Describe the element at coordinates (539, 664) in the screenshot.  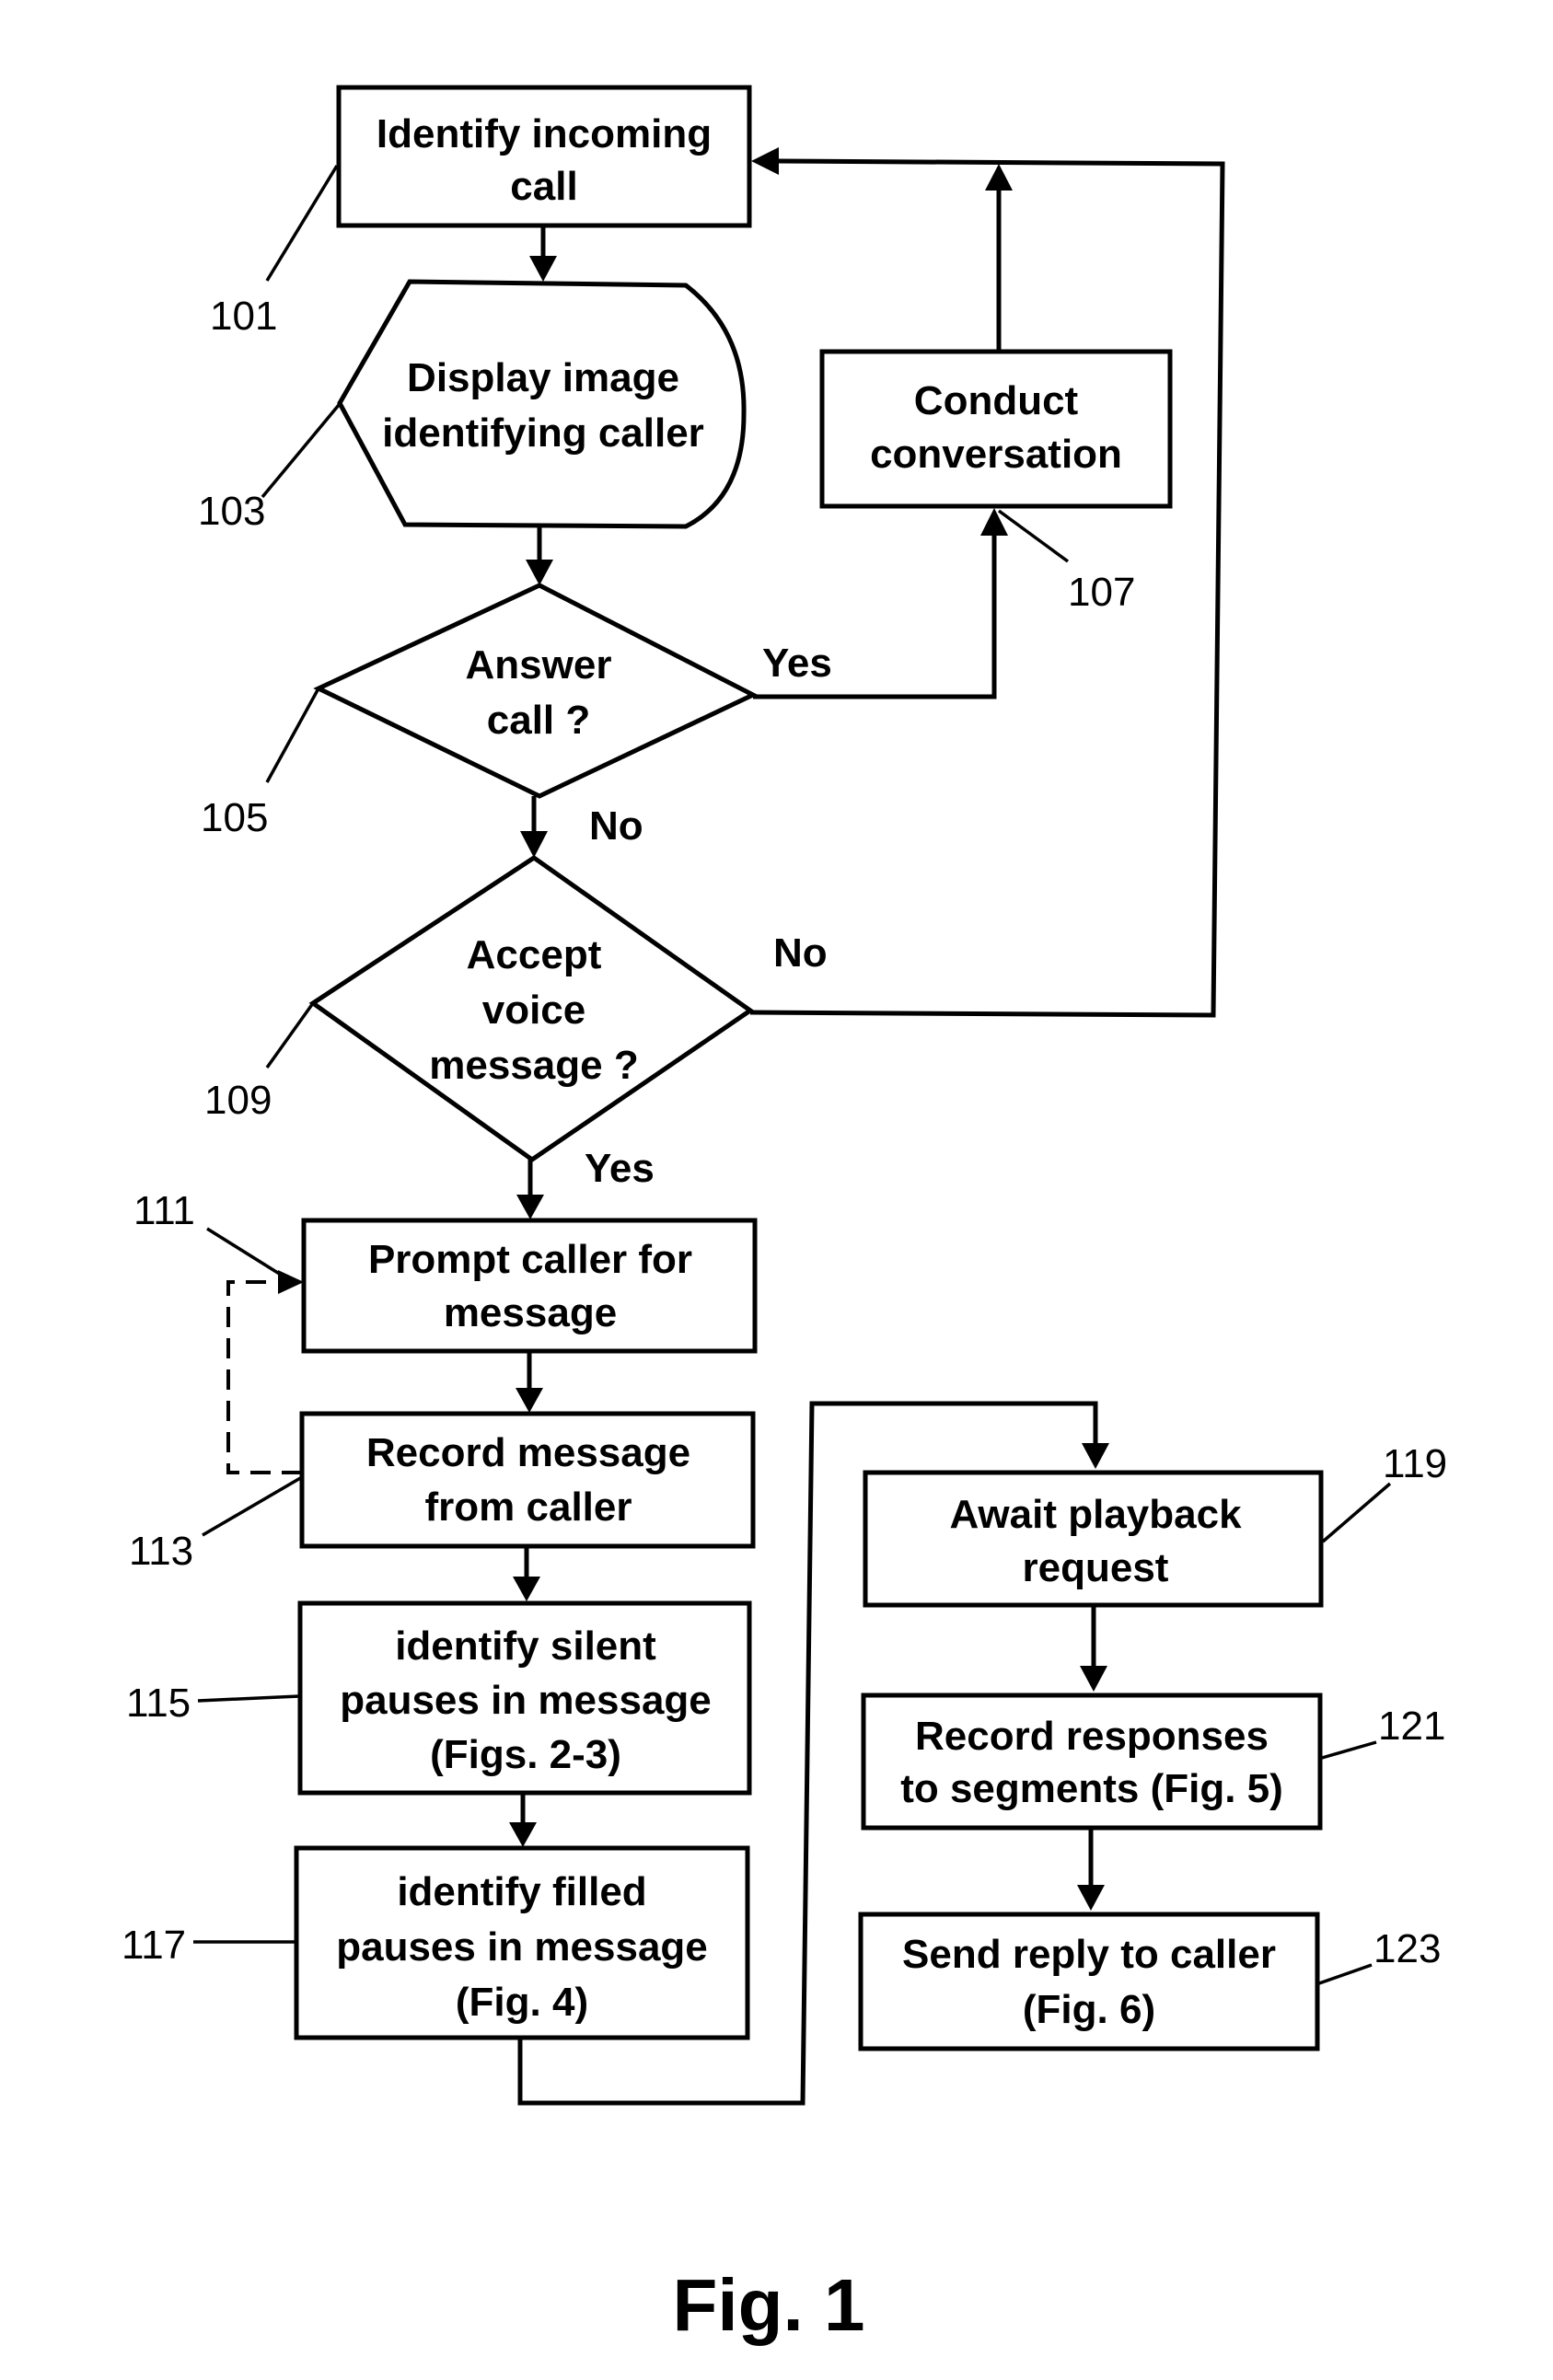
I see `node-text-line: Answer` at that location.